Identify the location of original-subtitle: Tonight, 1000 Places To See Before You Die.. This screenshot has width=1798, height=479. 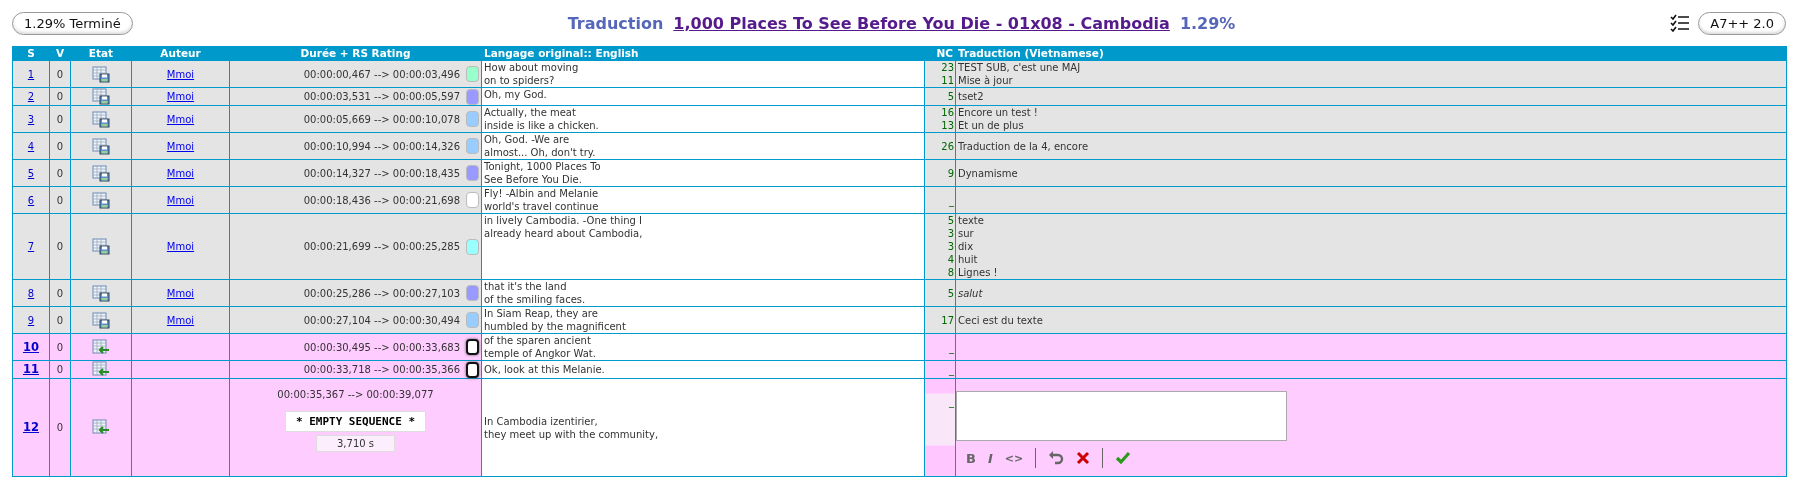
(543, 173).